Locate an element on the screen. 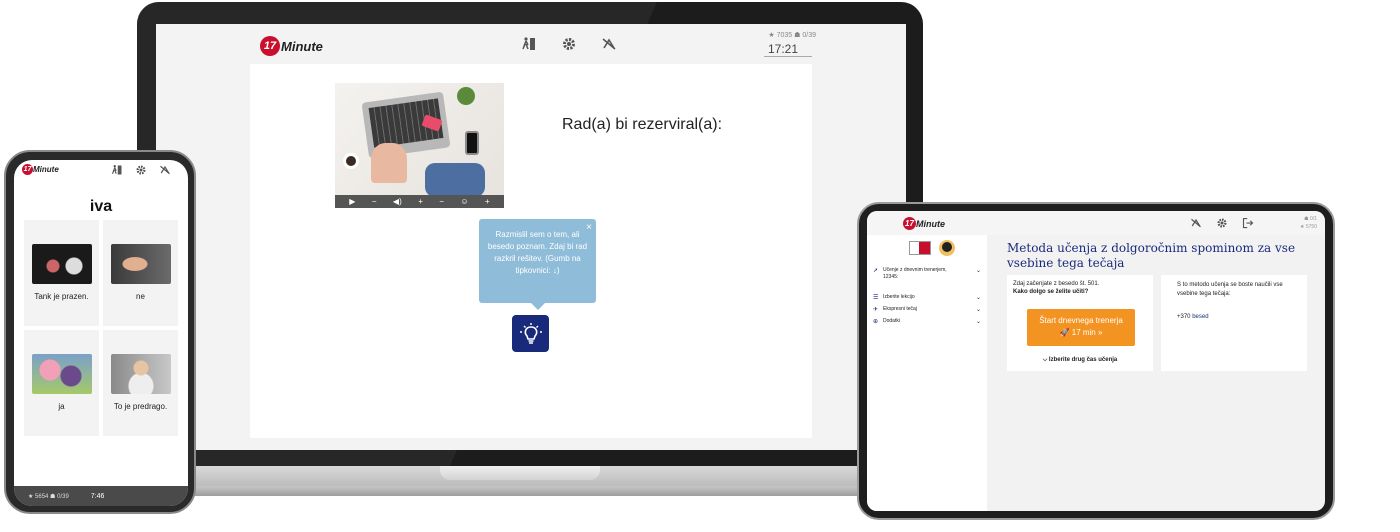  sidebar-item-extras: ⊕ Dodatki ⌄ is located at coordinates (927, 321).